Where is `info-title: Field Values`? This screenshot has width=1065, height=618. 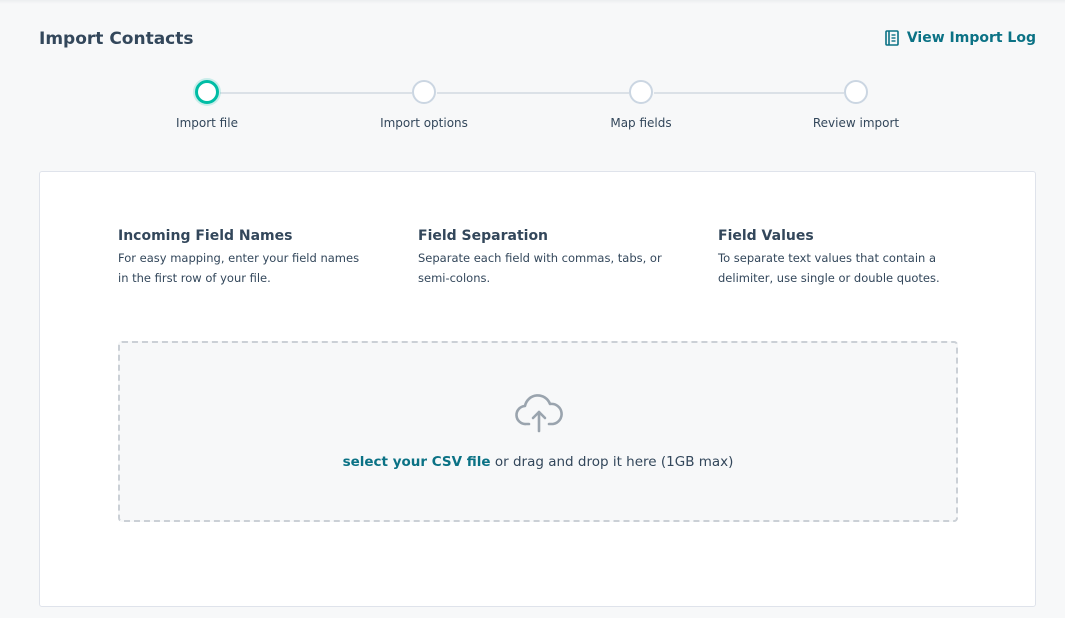
info-title: Field Values is located at coordinates (766, 236).